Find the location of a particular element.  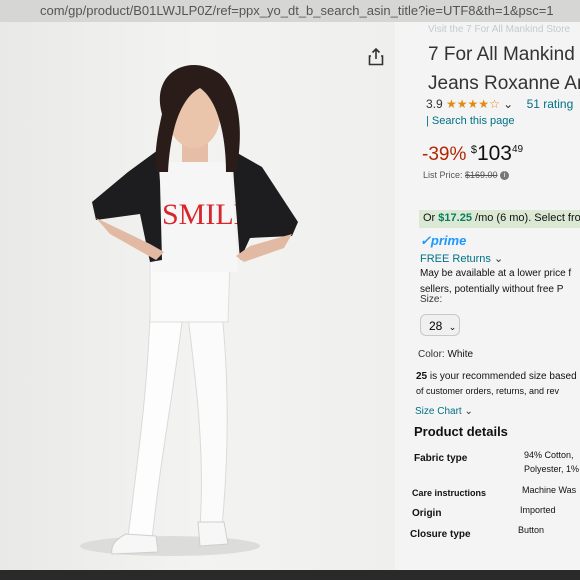

rating-stars: ★★★★☆ is located at coordinates (473, 104).